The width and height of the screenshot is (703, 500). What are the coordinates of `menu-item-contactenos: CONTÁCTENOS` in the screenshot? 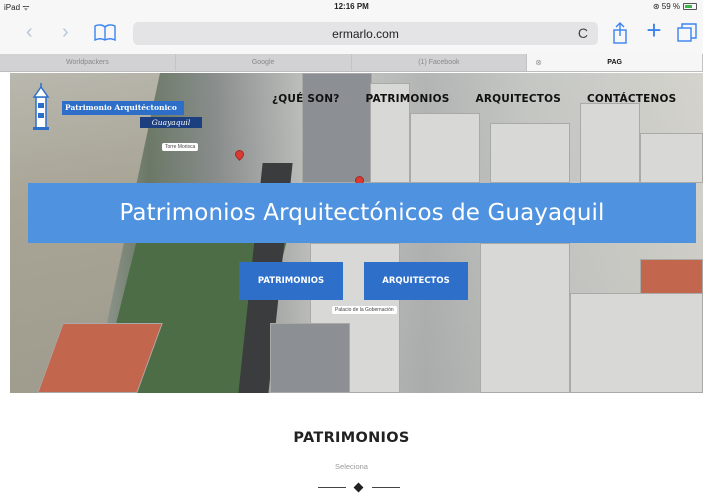 It's located at (631, 99).